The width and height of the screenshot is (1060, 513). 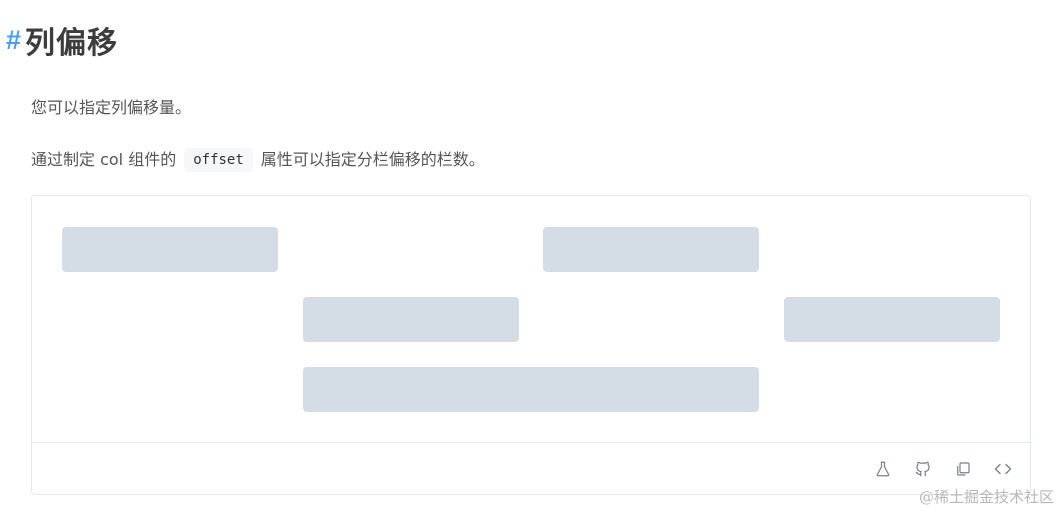 What do you see at coordinates (13, 40) in the screenshot?
I see `anchor-link: #` at bounding box center [13, 40].